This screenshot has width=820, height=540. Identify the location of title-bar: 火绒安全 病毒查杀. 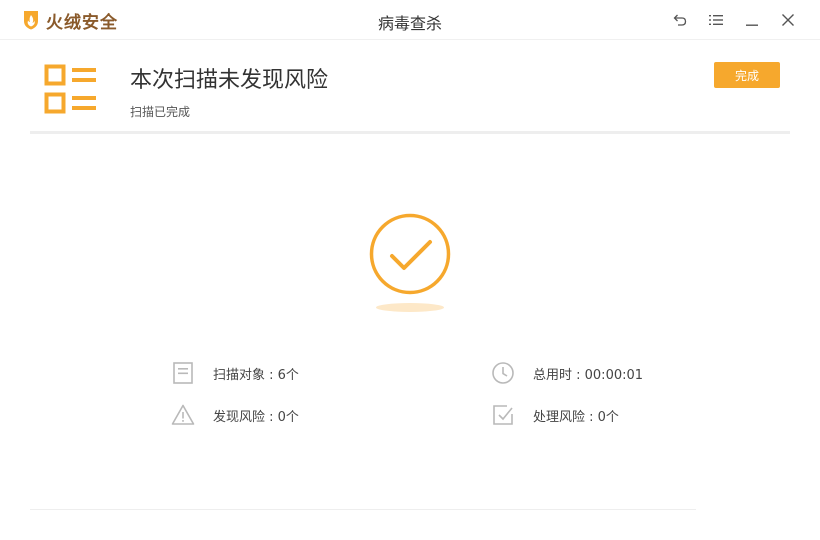
(410, 20).